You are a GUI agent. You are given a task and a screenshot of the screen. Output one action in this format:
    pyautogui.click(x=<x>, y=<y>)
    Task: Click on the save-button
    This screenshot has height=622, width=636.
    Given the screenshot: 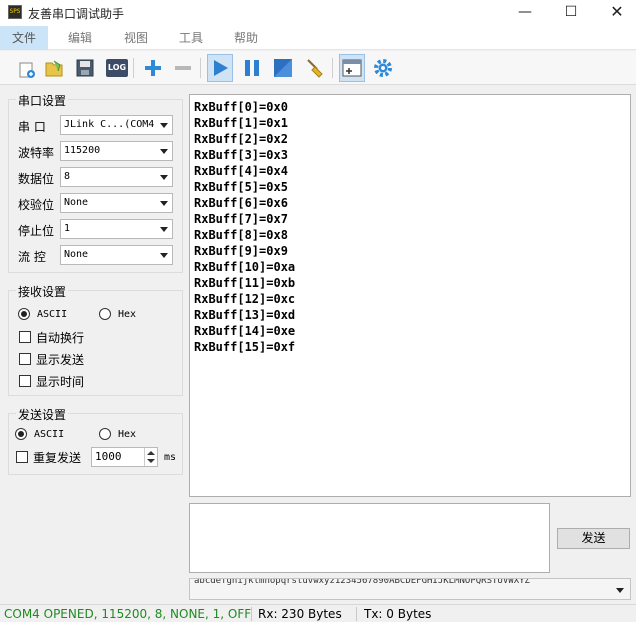 What is the action you would take?
    pyautogui.click(x=85, y=68)
    